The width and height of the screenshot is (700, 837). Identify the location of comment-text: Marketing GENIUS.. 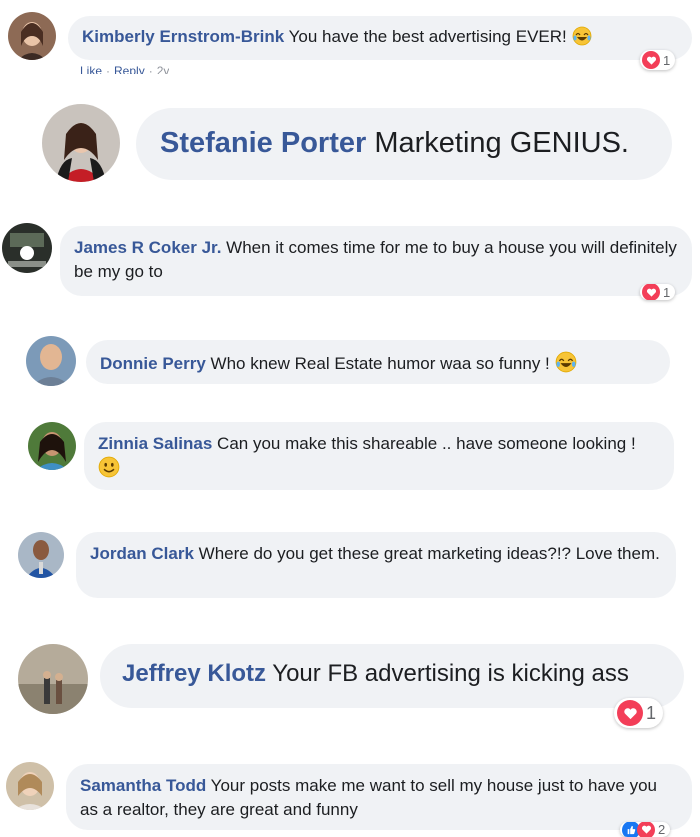
(501, 143).